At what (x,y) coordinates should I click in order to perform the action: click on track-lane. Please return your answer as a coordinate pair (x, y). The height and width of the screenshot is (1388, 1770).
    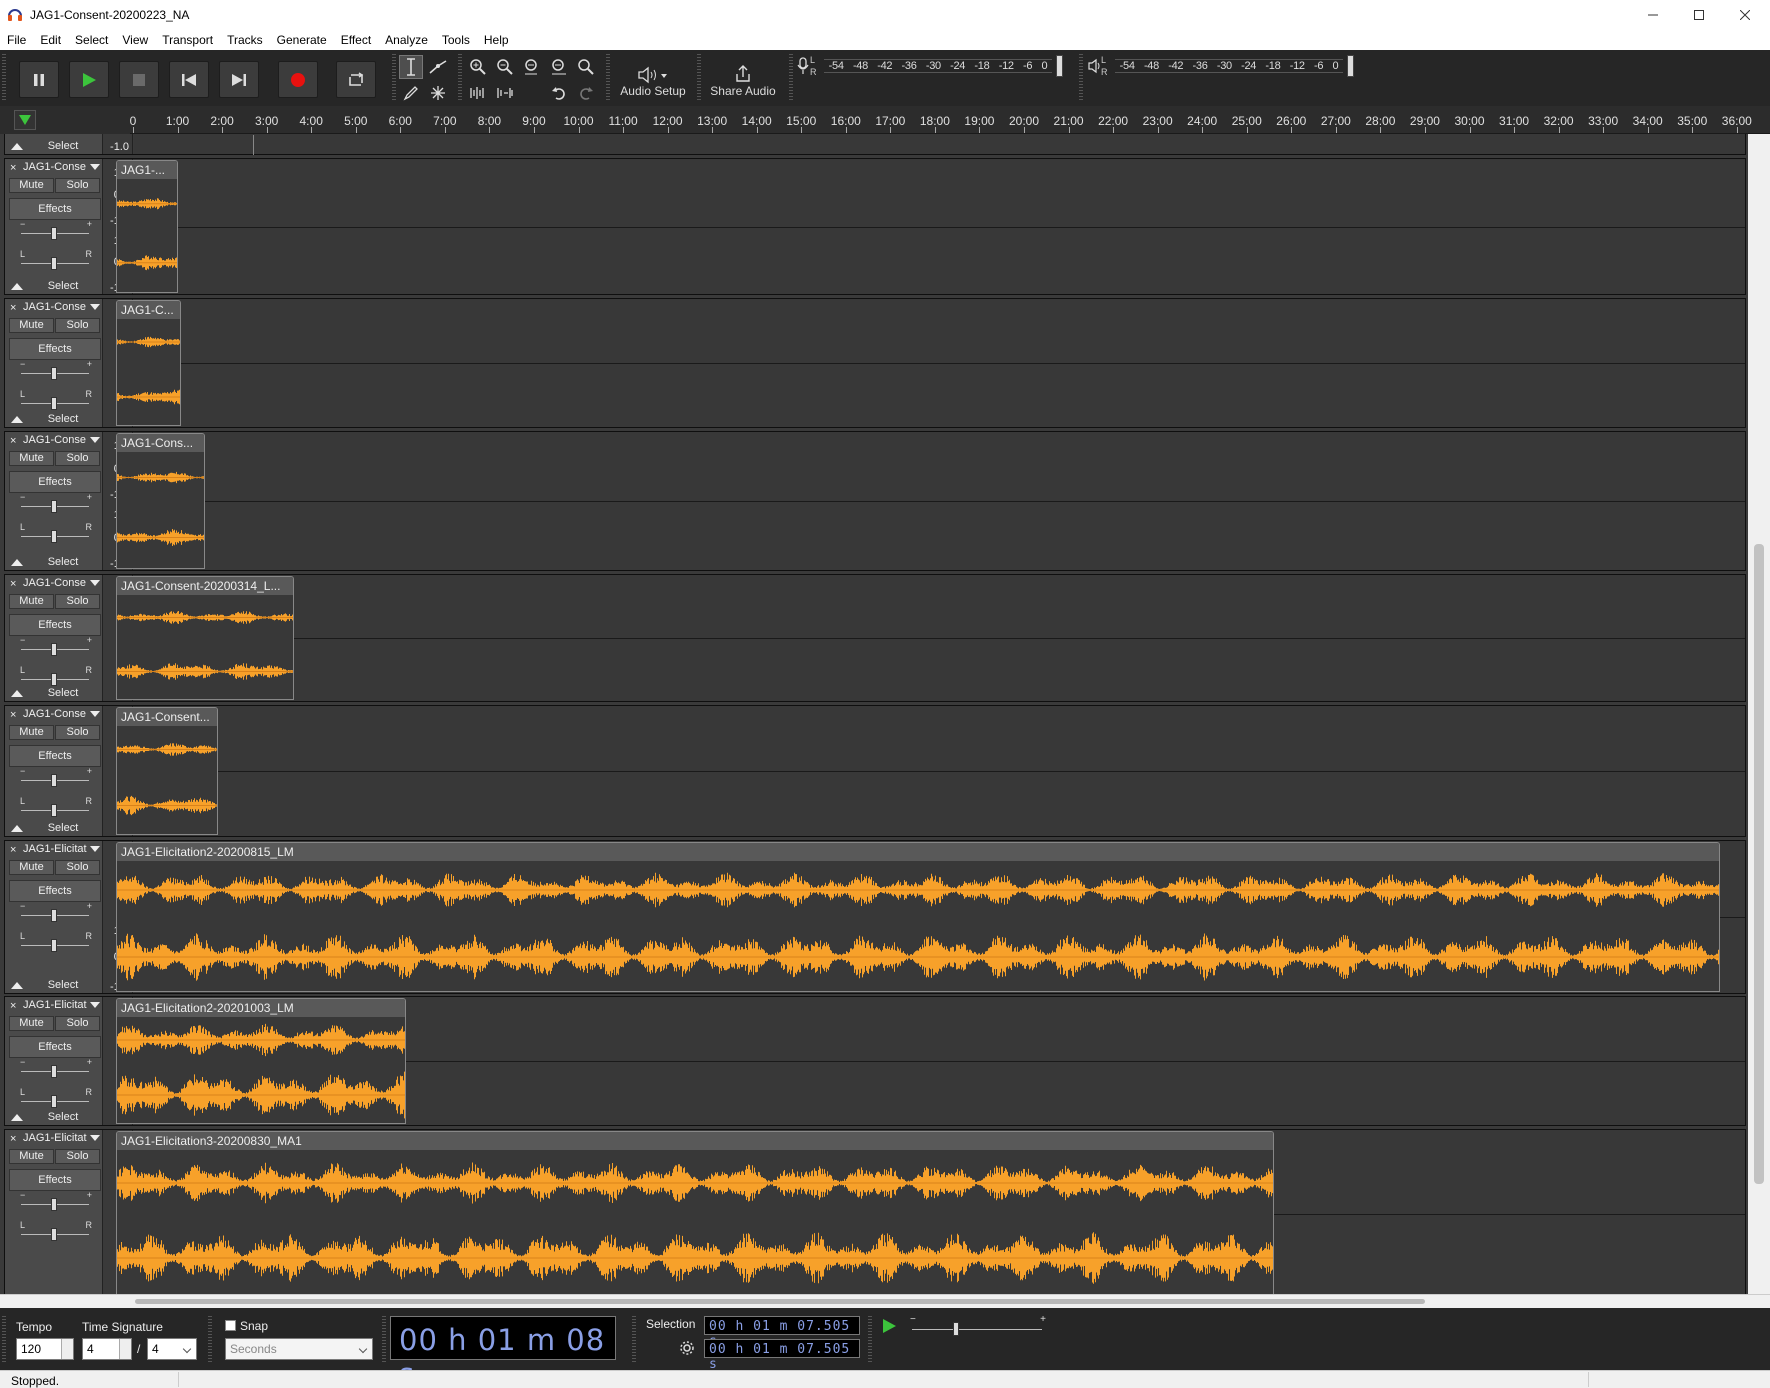
    Looking at the image, I should click on (939, 144).